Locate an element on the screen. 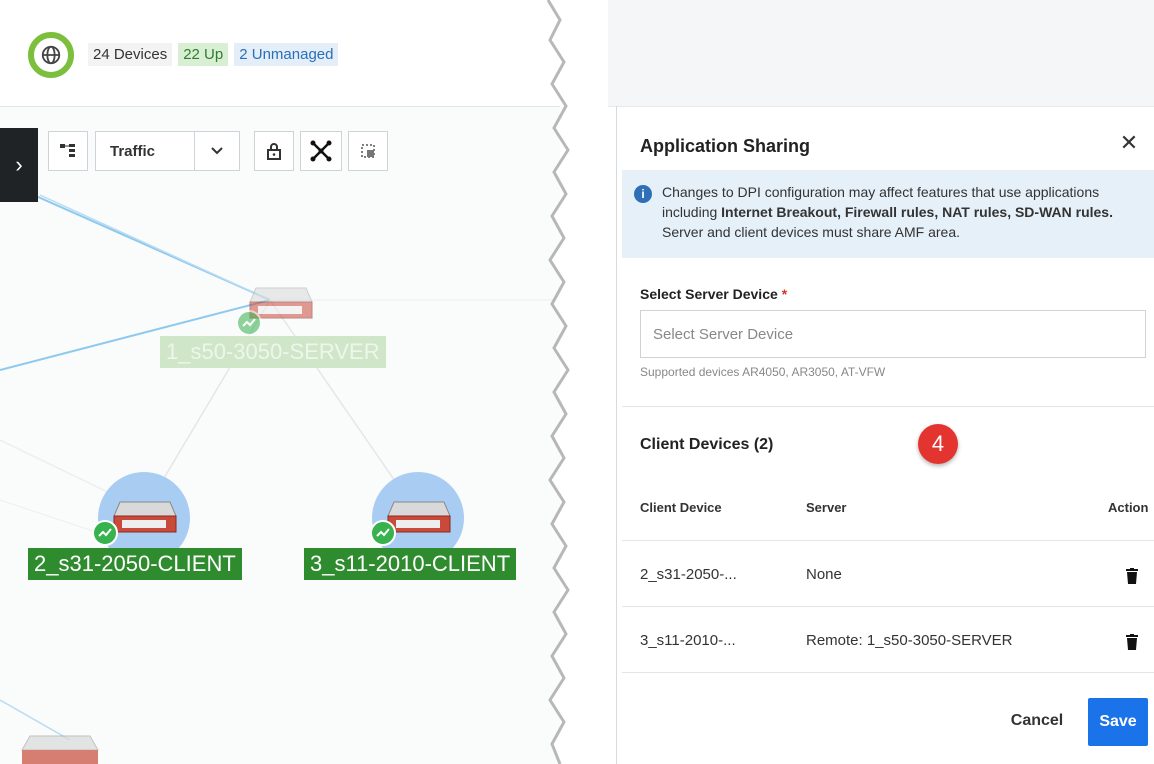 Image resolution: width=1154 pixels, height=764 pixels. lock-icon is located at coordinates (274, 151).